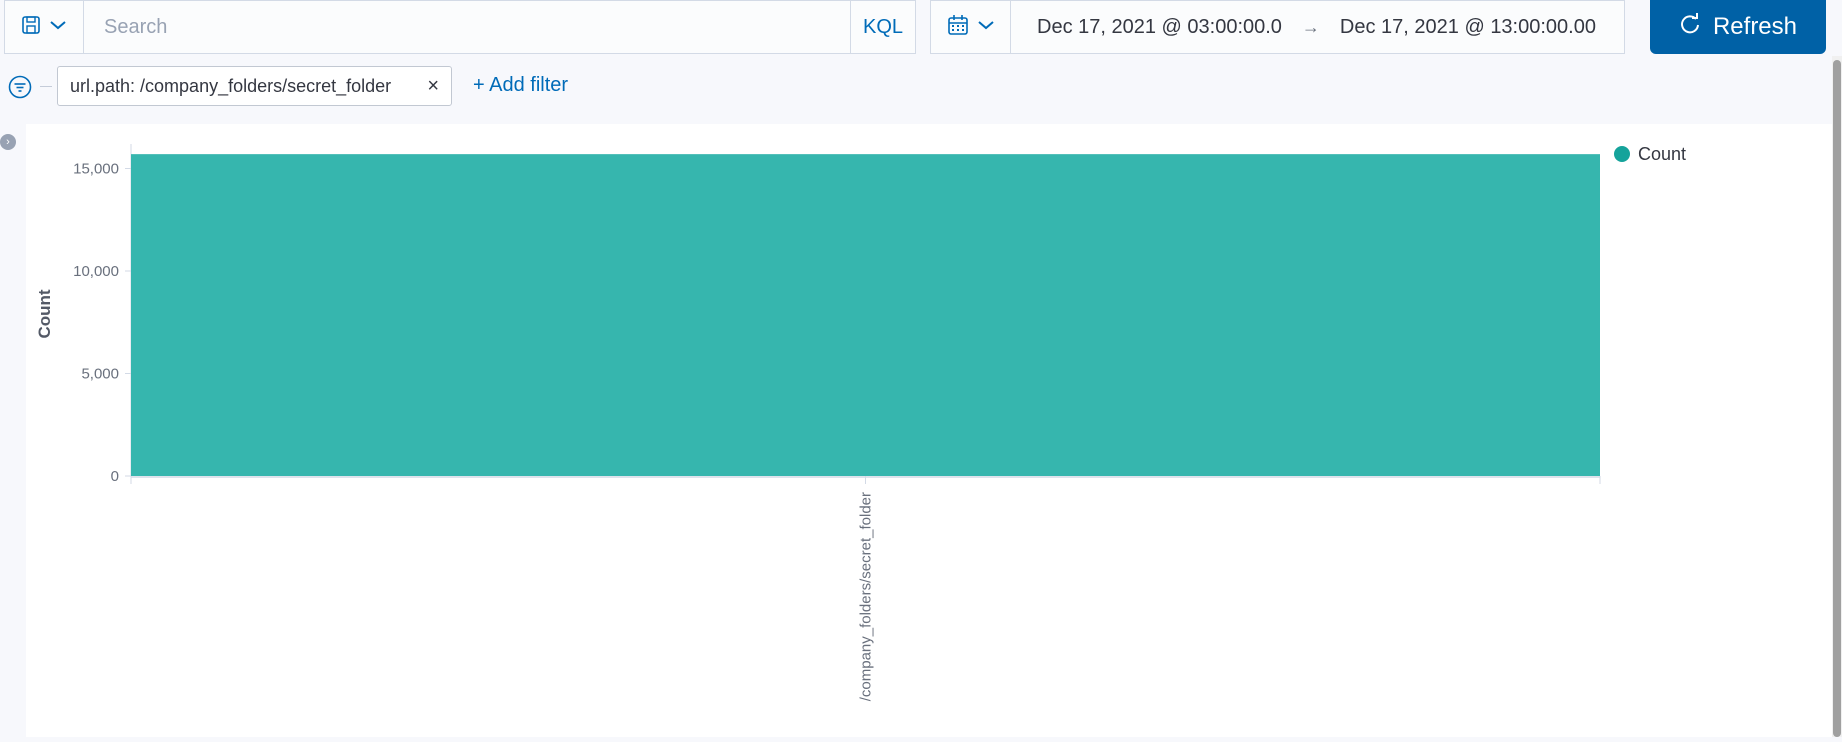 The height and width of the screenshot is (742, 1842). I want to click on filter-pill-label: url.path: /company_folders/secret_folder, so click(231, 85).